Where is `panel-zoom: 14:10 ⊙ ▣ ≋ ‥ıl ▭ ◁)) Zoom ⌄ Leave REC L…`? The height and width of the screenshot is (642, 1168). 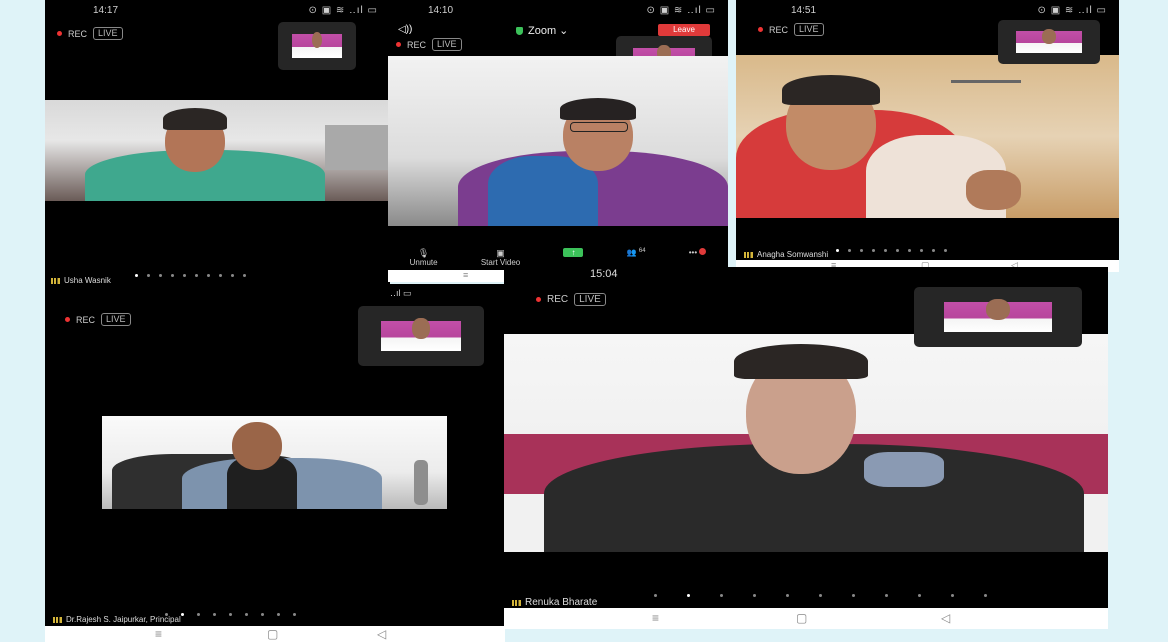 panel-zoom: 14:10 ⊙ ▣ ≋ ‥ıl ▭ ◁)) Zoom ⌄ Leave REC L… is located at coordinates (558, 141).